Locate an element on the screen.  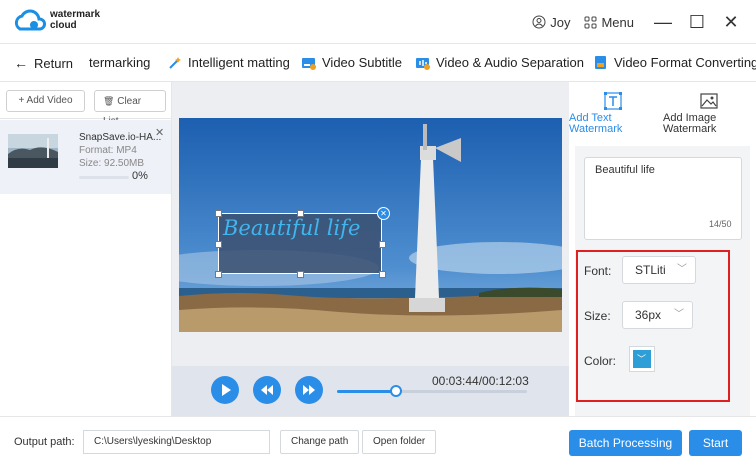
size-select: 36px ﹀ is located at coordinates (657, 315).